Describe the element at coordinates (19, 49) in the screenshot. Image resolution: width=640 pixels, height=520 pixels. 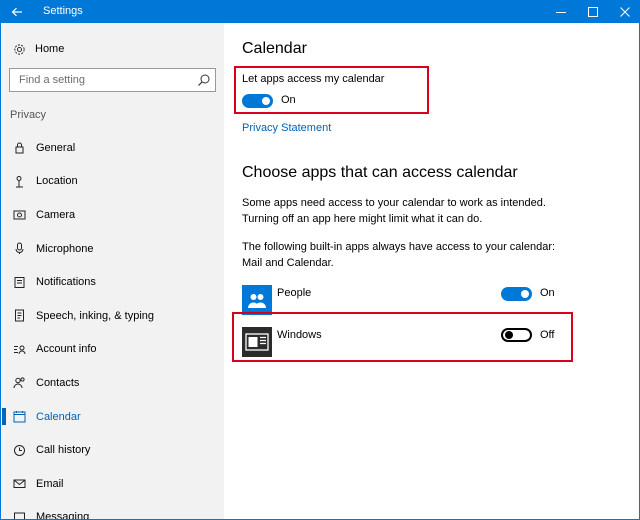
I see `gear-icon` at that location.